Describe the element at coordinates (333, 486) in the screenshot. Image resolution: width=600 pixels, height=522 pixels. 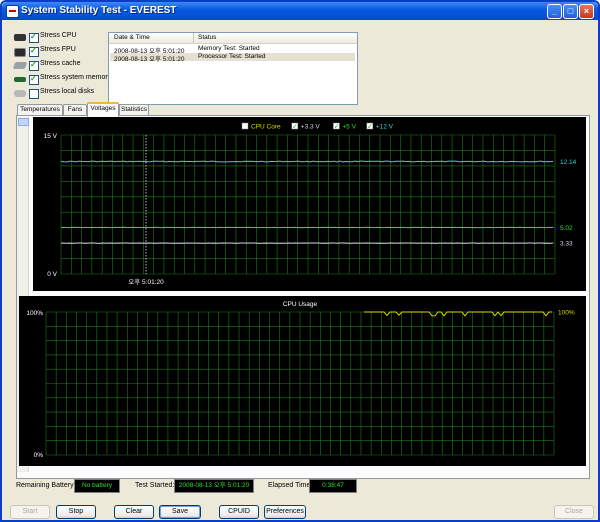
I see `elapsed-time-value: 0:38:47` at that location.